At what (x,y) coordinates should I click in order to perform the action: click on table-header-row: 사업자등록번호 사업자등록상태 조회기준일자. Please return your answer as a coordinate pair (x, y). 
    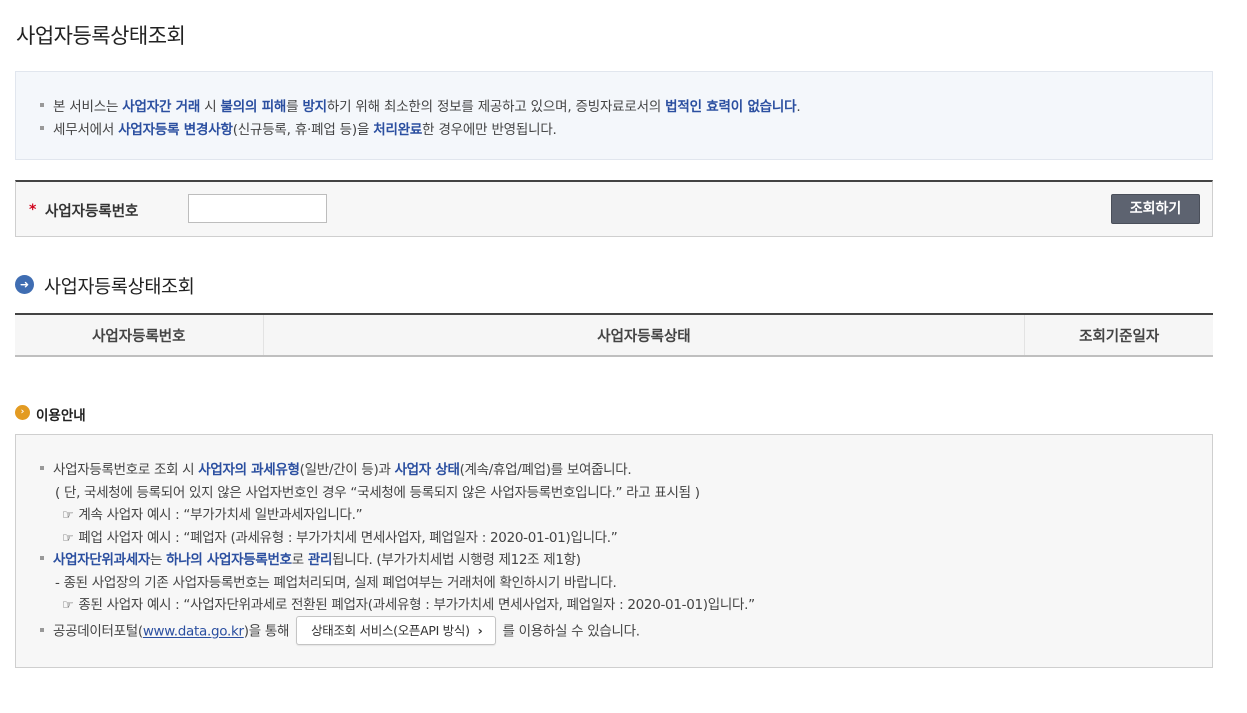
    Looking at the image, I should click on (614, 335).